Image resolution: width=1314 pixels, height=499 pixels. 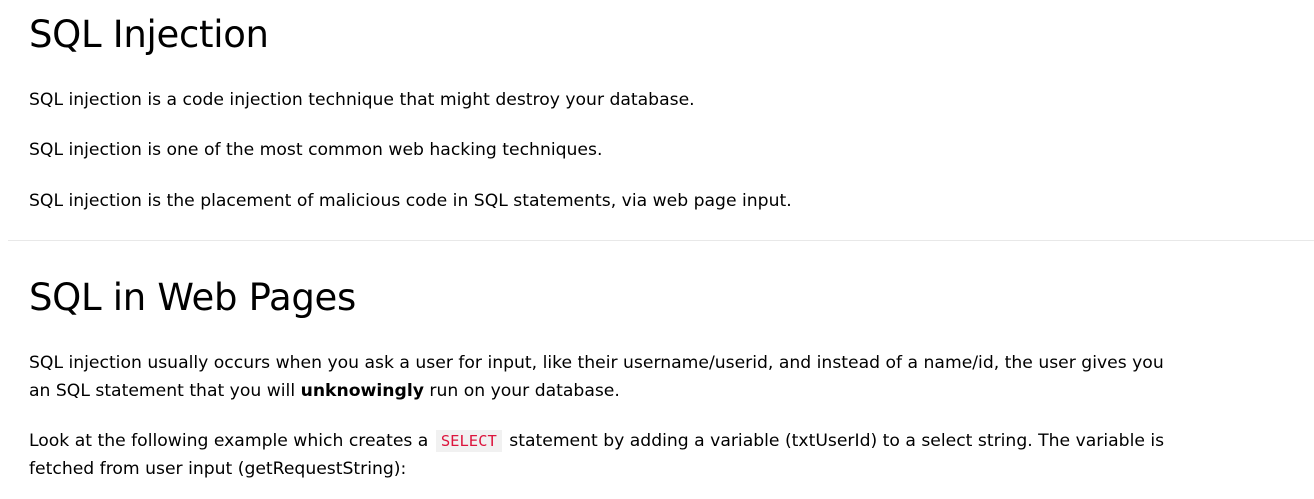 I want to click on bold-emphasis: unknowingly, so click(x=362, y=391).